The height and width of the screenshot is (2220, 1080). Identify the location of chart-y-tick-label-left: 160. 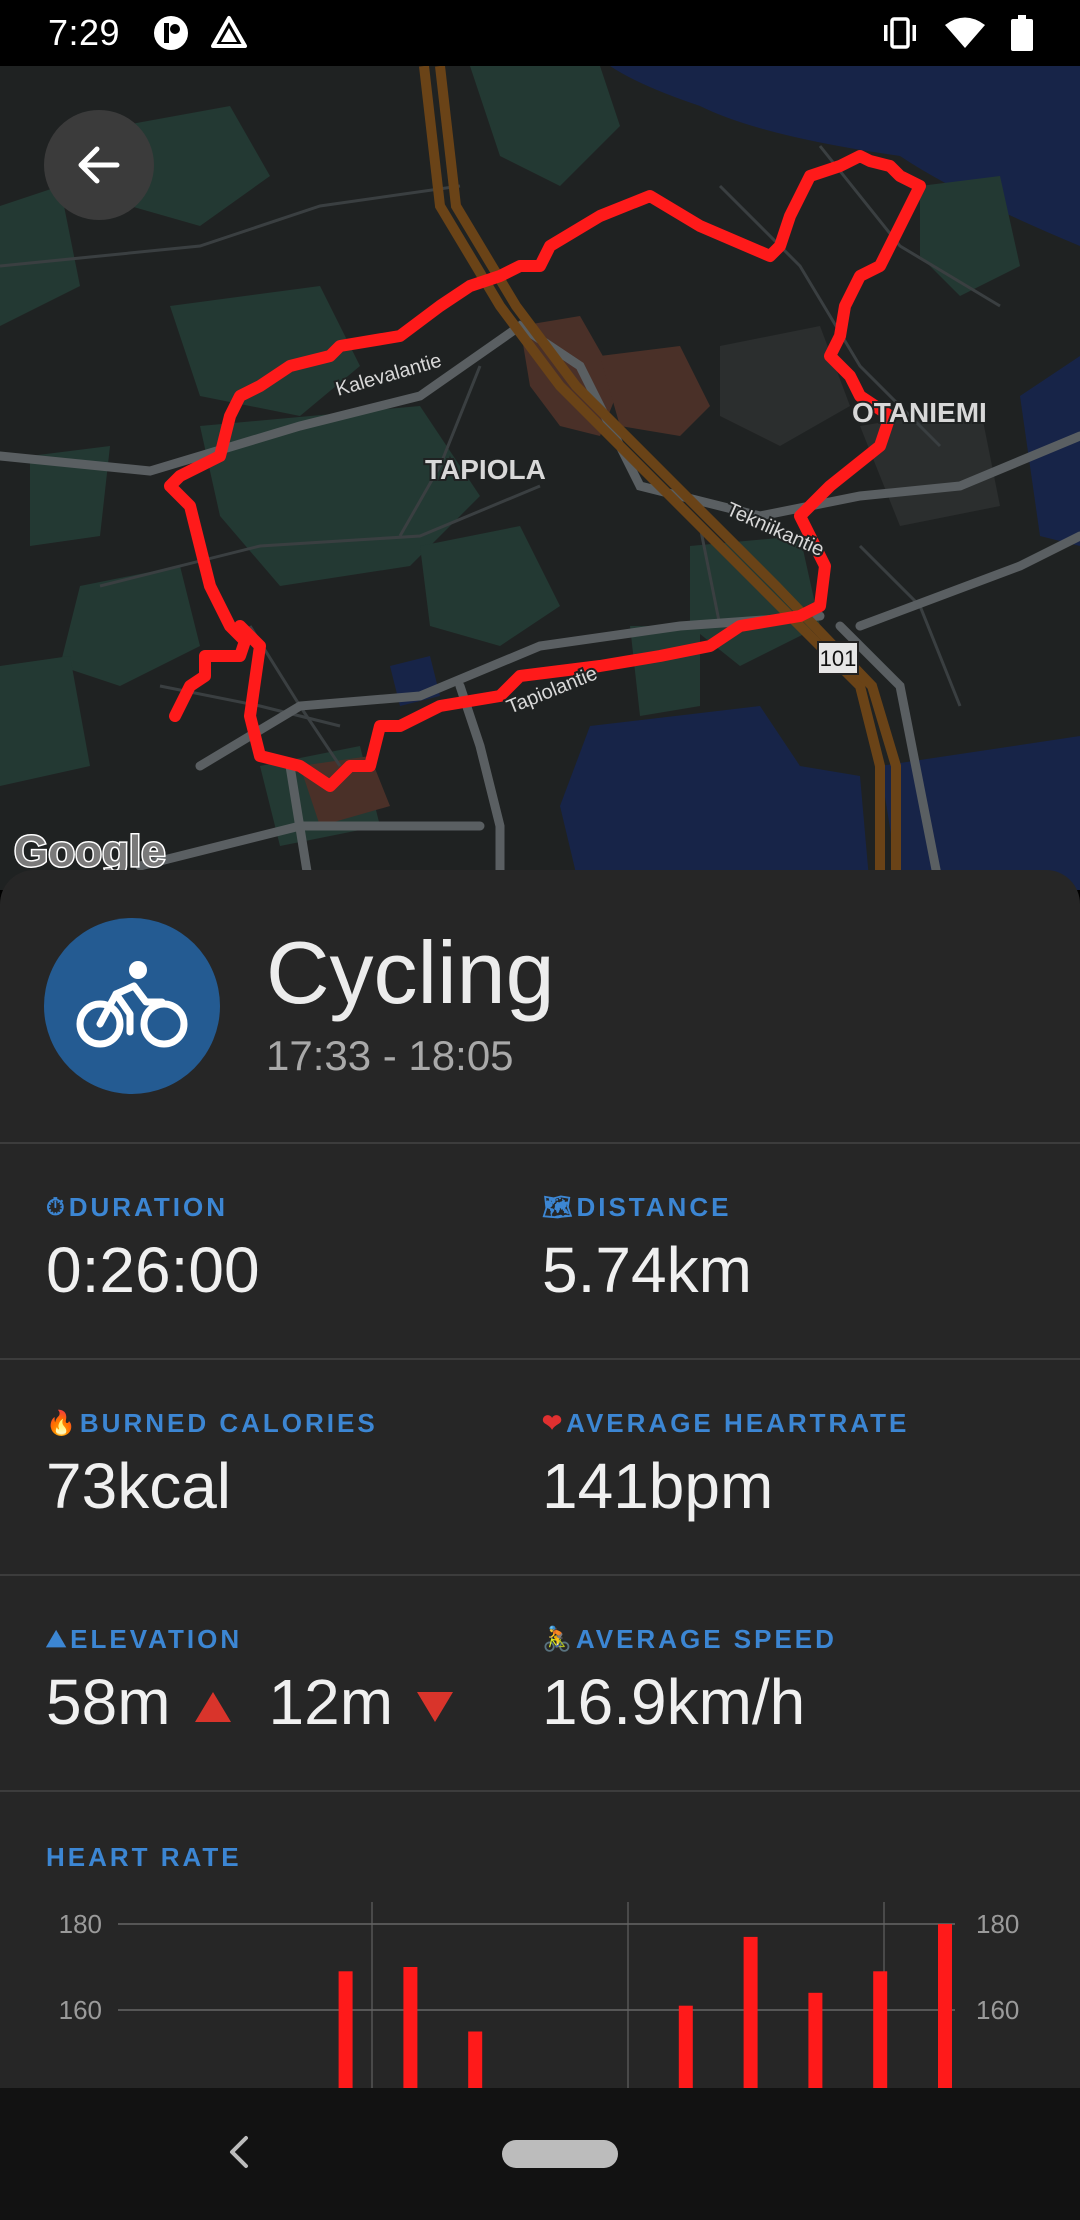
(80, 2010).